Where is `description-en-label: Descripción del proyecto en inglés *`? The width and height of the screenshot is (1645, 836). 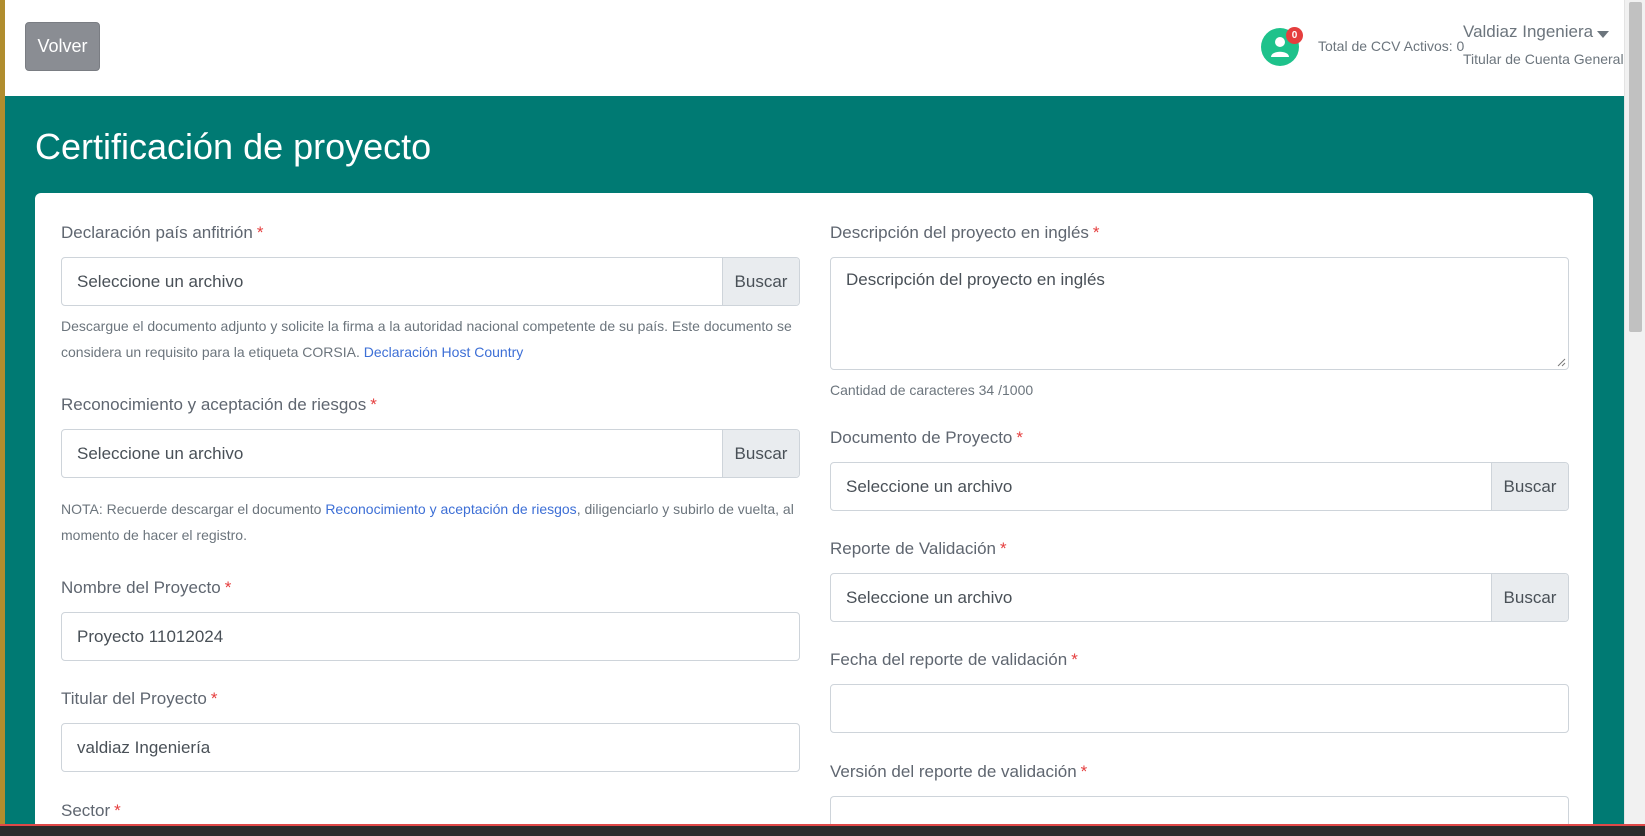 description-en-label: Descripción del proyecto en inglés * is located at coordinates (965, 232).